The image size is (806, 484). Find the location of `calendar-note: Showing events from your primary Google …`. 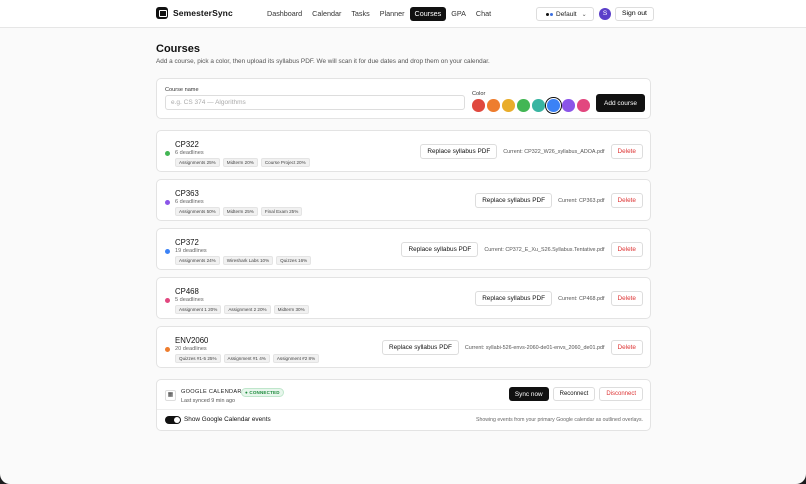

calendar-note: Showing events from your primary Google … is located at coordinates (559, 420).